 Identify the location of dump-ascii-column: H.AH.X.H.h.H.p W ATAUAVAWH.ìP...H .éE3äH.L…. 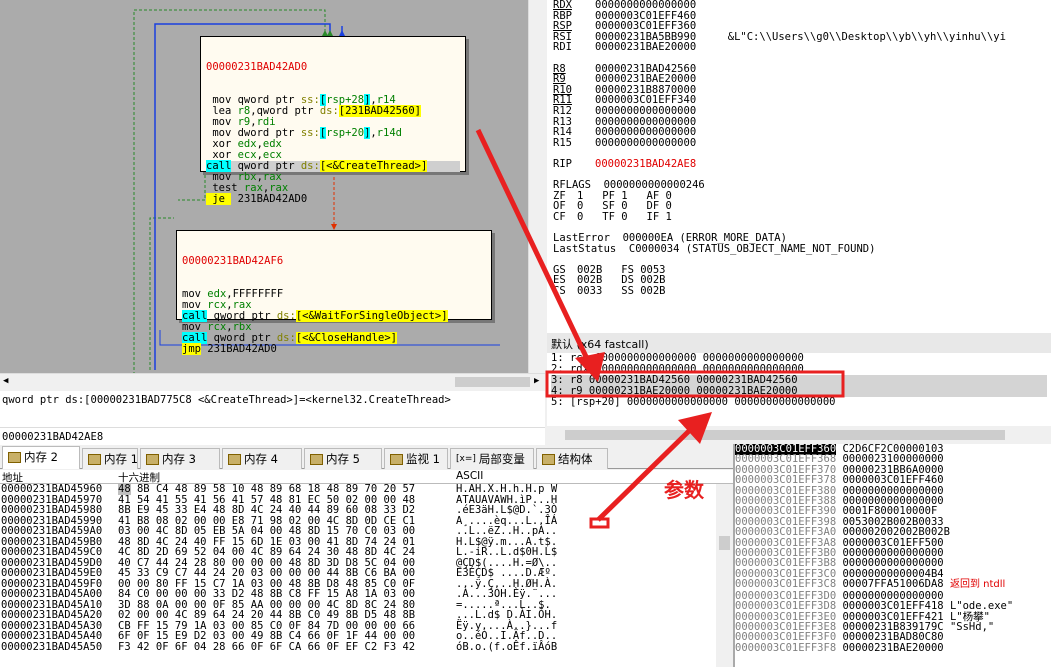
(506, 568).